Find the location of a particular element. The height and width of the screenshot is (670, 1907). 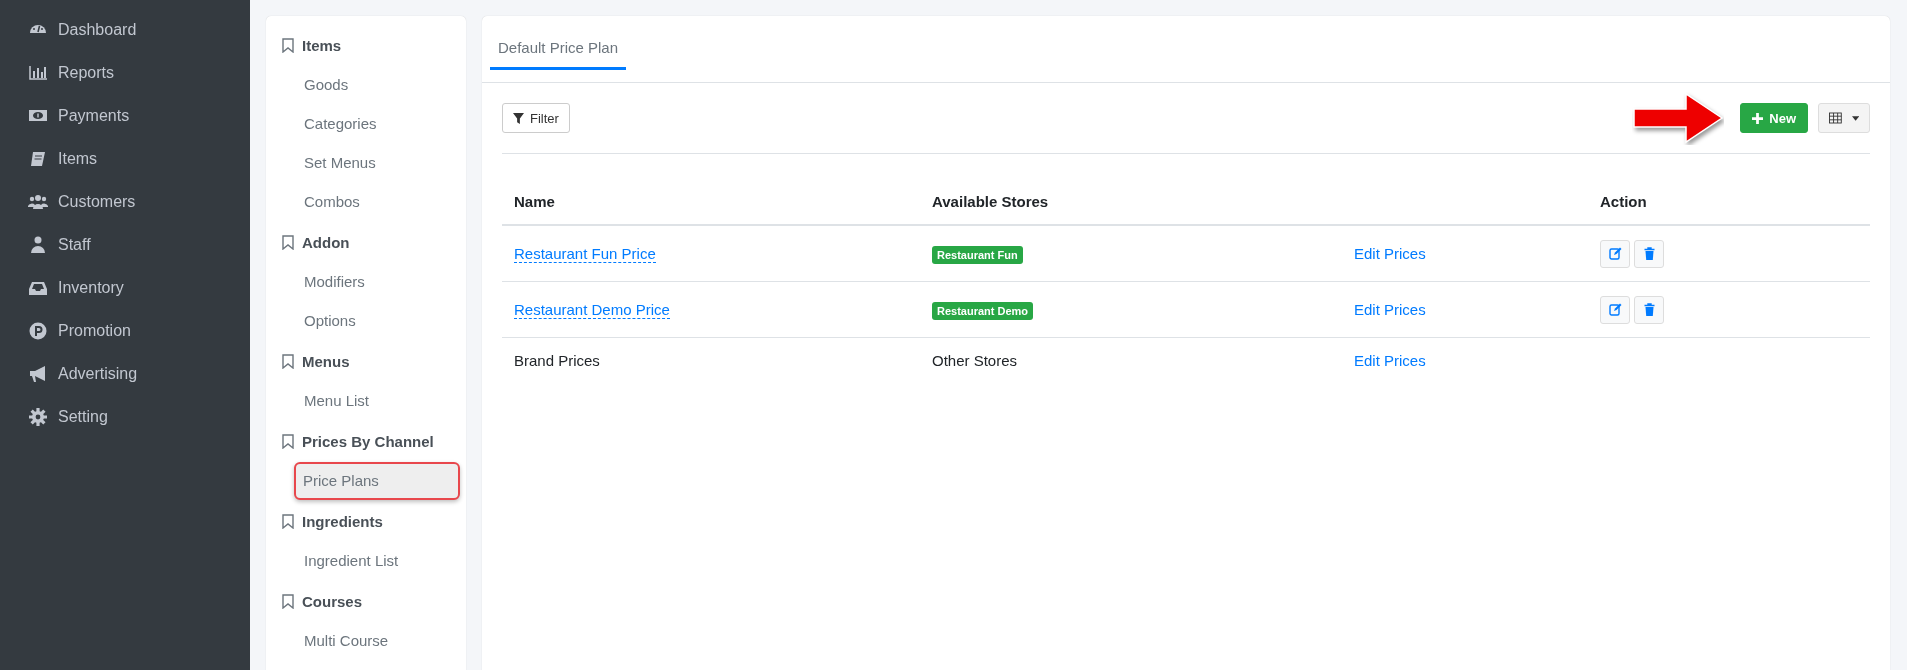

section-heading: Addon is located at coordinates (326, 242).